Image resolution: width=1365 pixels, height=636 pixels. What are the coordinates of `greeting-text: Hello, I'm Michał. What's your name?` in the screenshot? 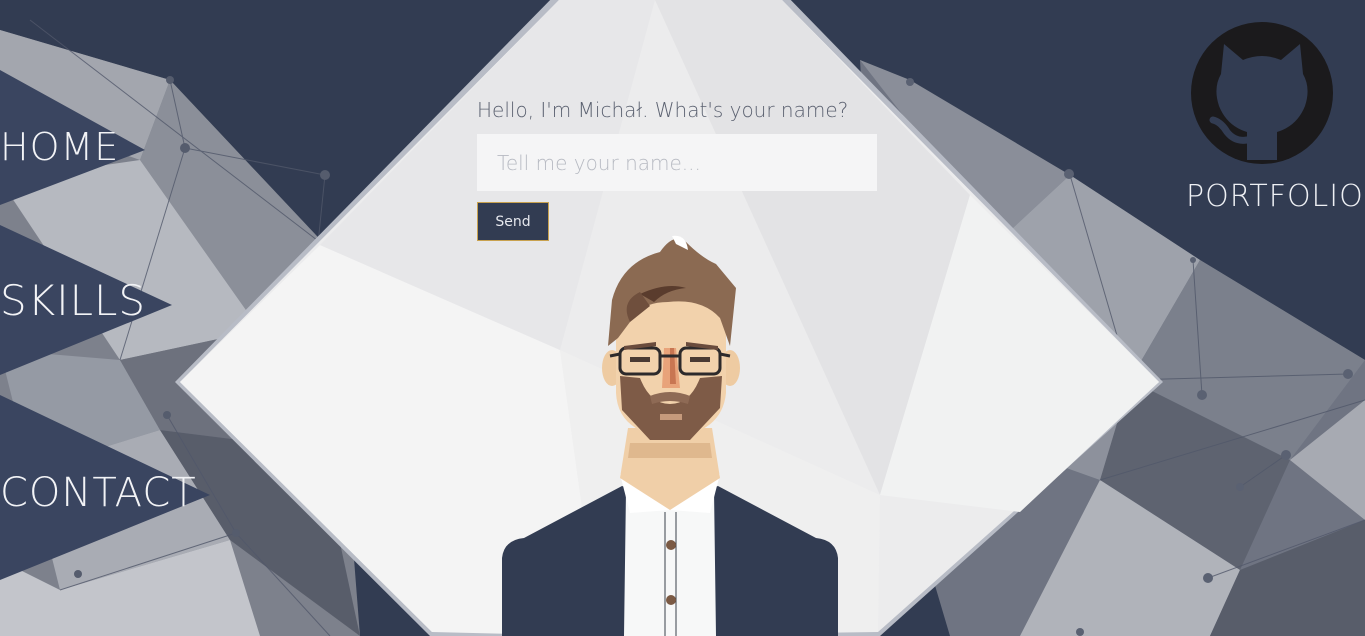 It's located at (663, 110).